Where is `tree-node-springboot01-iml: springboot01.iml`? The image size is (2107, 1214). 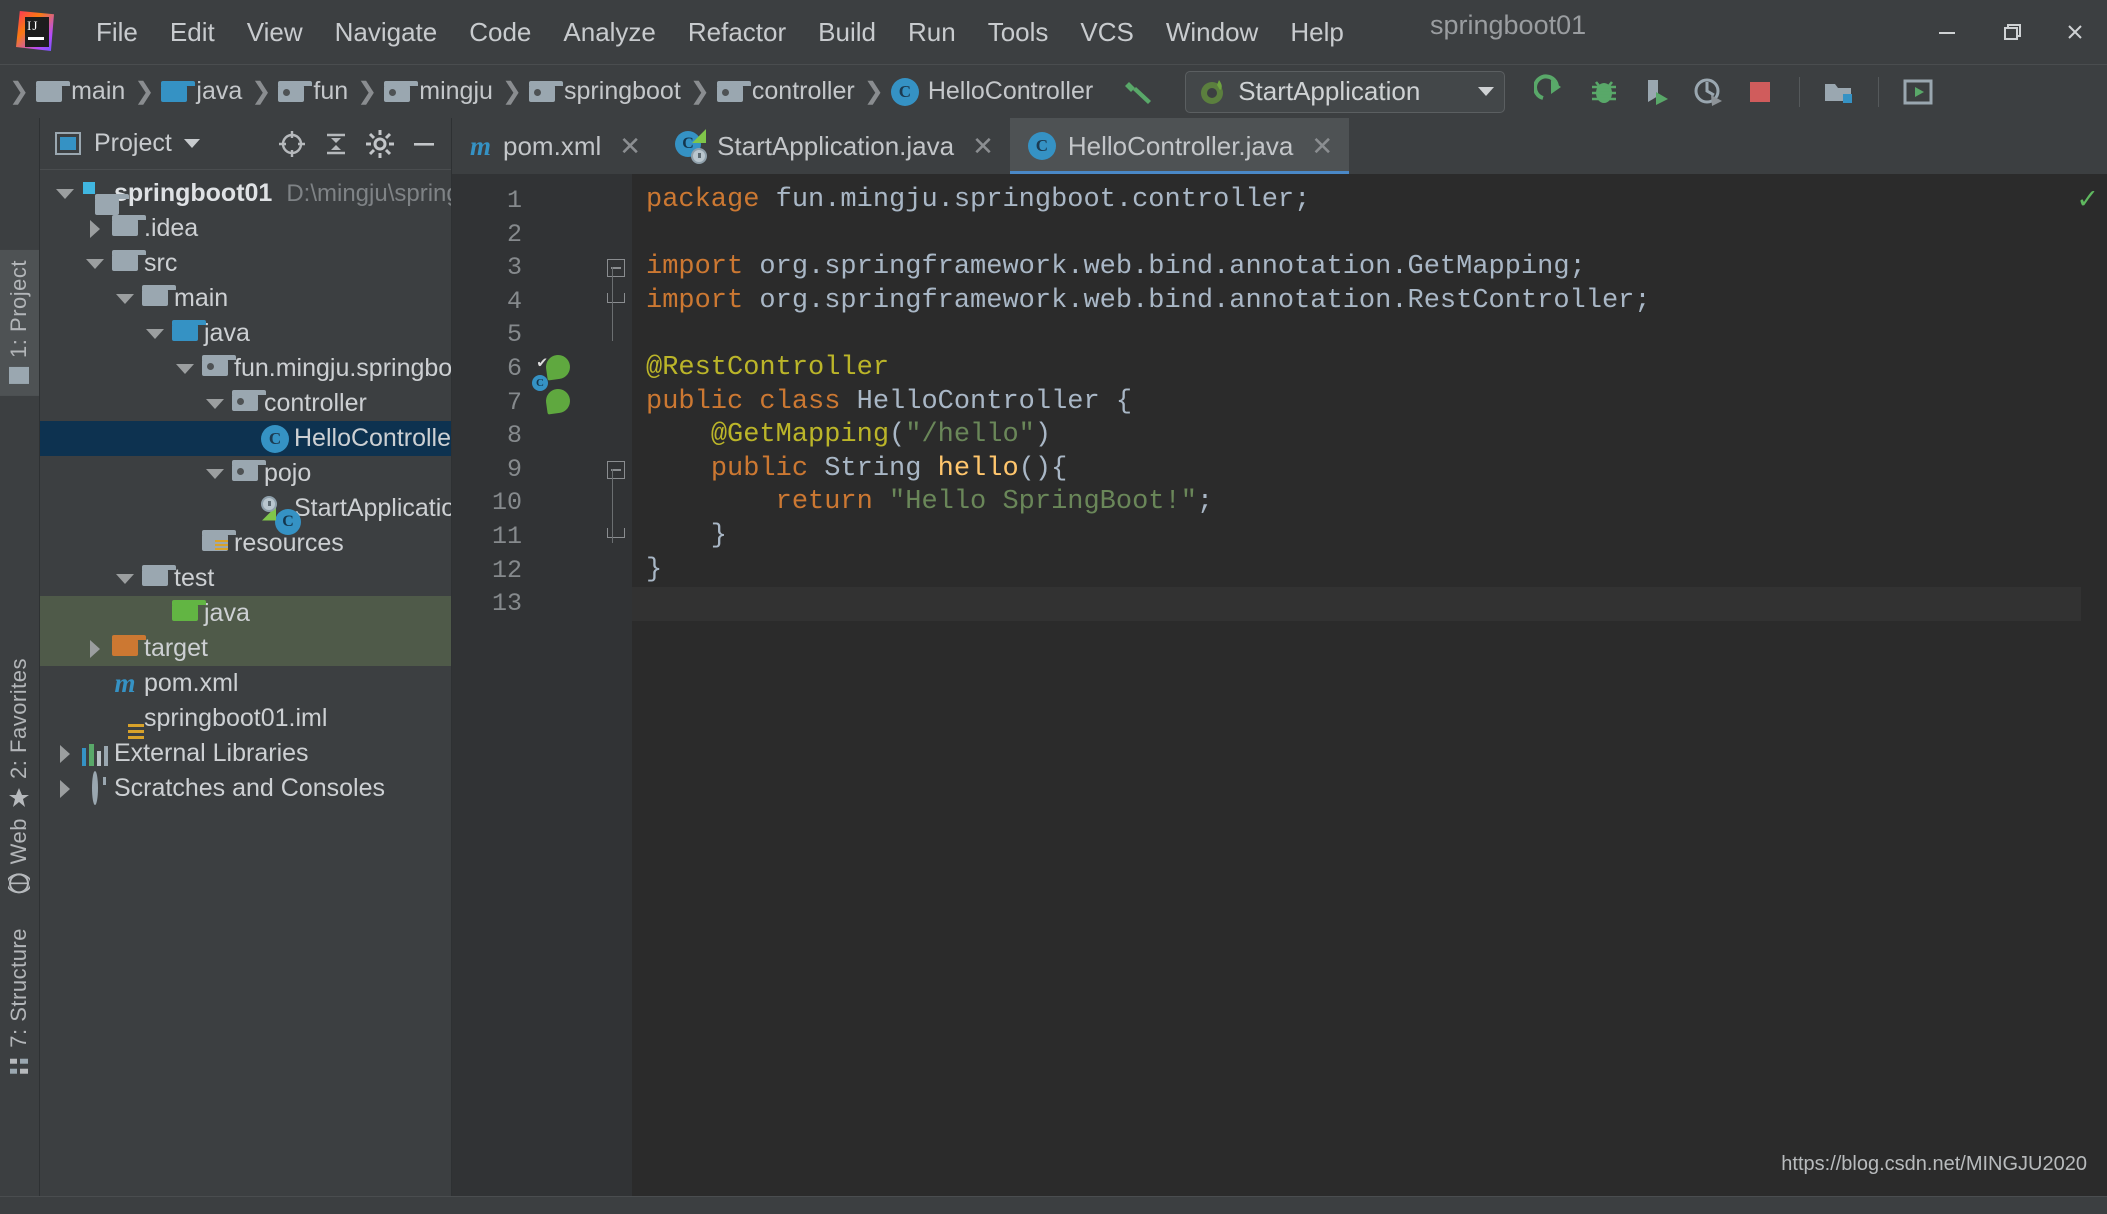 tree-node-springboot01-iml: springboot01.iml is located at coordinates (245, 718).